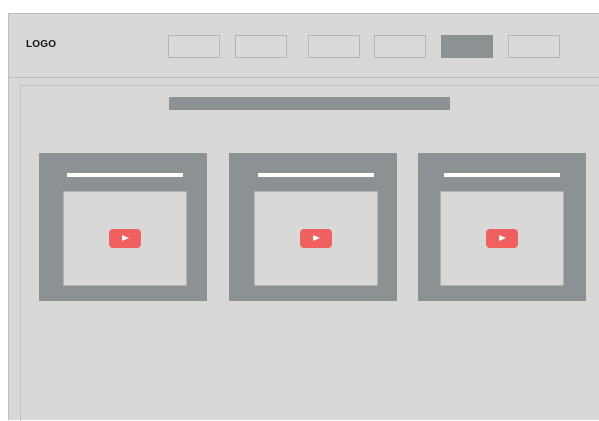 The height and width of the screenshot is (421, 599). Describe the element at coordinates (467, 46) in the screenshot. I see `nav-item-5-active` at that location.